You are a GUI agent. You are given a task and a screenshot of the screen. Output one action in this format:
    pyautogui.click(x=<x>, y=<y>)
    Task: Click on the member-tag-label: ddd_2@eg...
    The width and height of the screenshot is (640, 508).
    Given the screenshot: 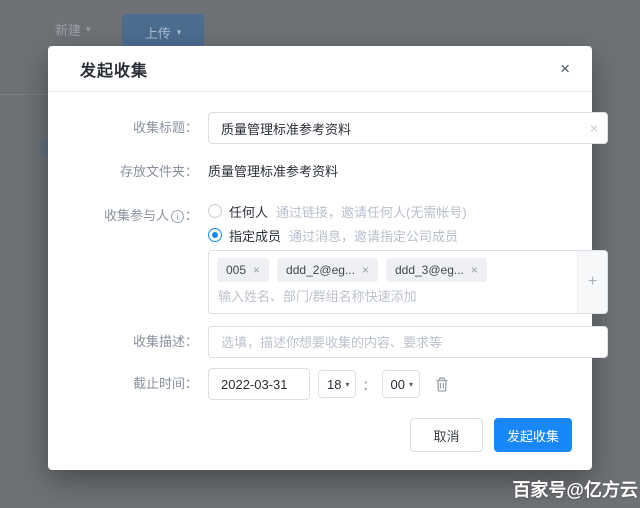 What is the action you would take?
    pyautogui.click(x=320, y=270)
    